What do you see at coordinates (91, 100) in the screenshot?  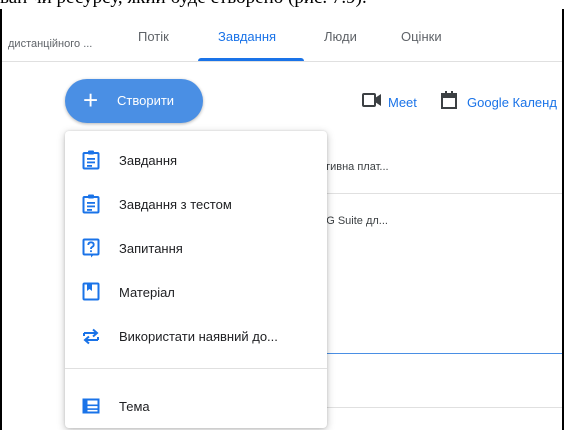 I see `plus-icon: +` at bounding box center [91, 100].